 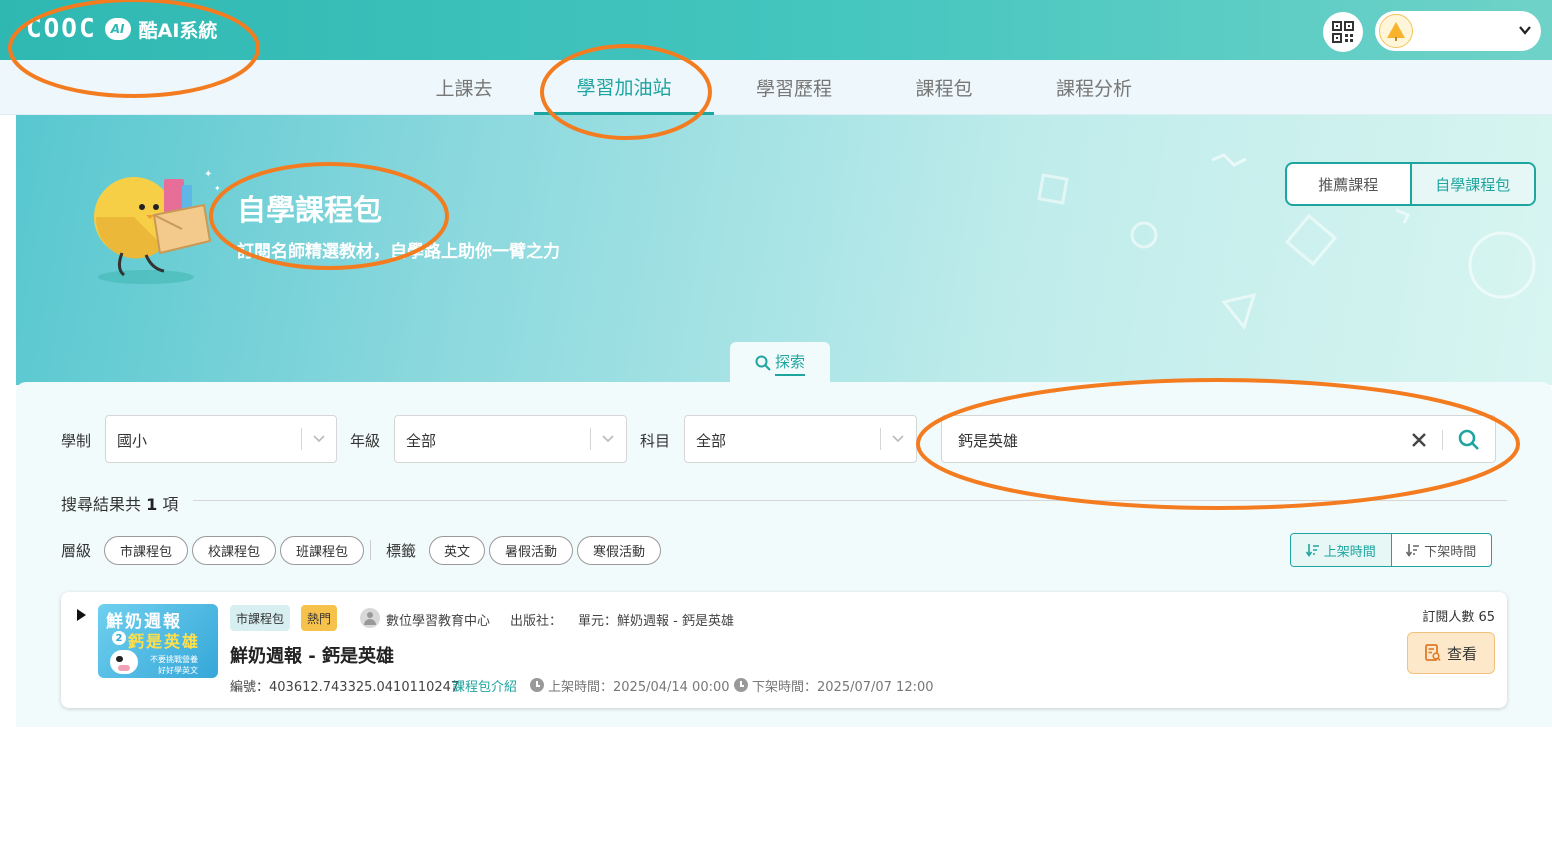 I want to click on qr-code-button, so click(x=1343, y=32).